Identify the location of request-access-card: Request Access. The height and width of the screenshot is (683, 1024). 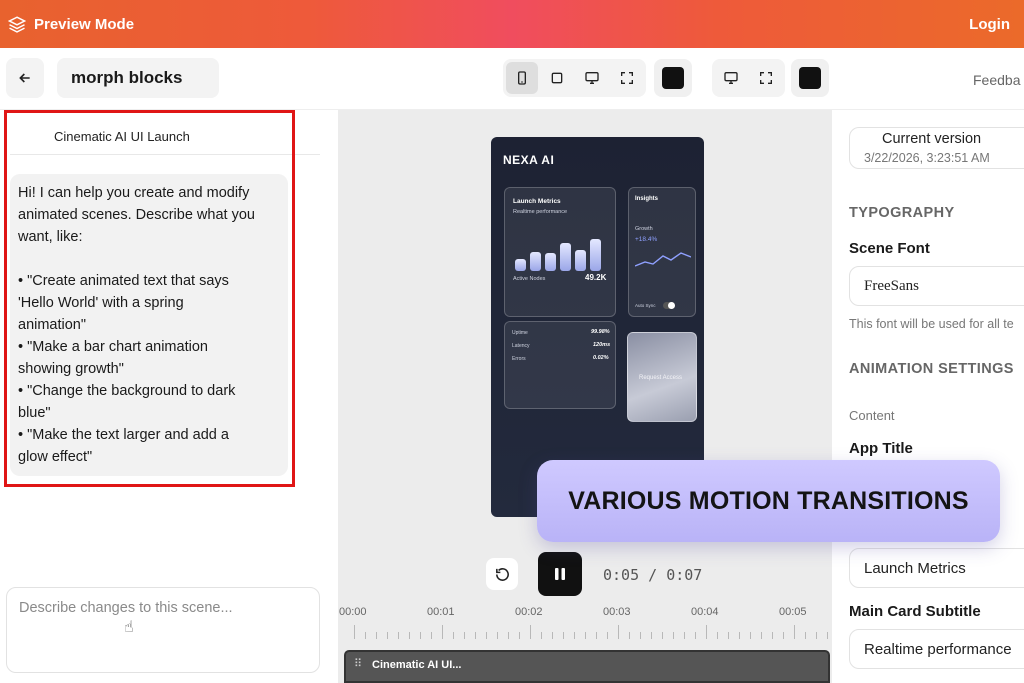
(662, 377).